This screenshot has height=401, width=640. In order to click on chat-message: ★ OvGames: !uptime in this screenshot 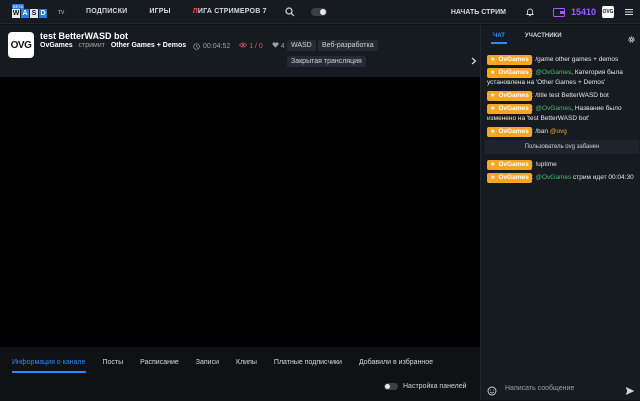, I will do `click(562, 165)`.